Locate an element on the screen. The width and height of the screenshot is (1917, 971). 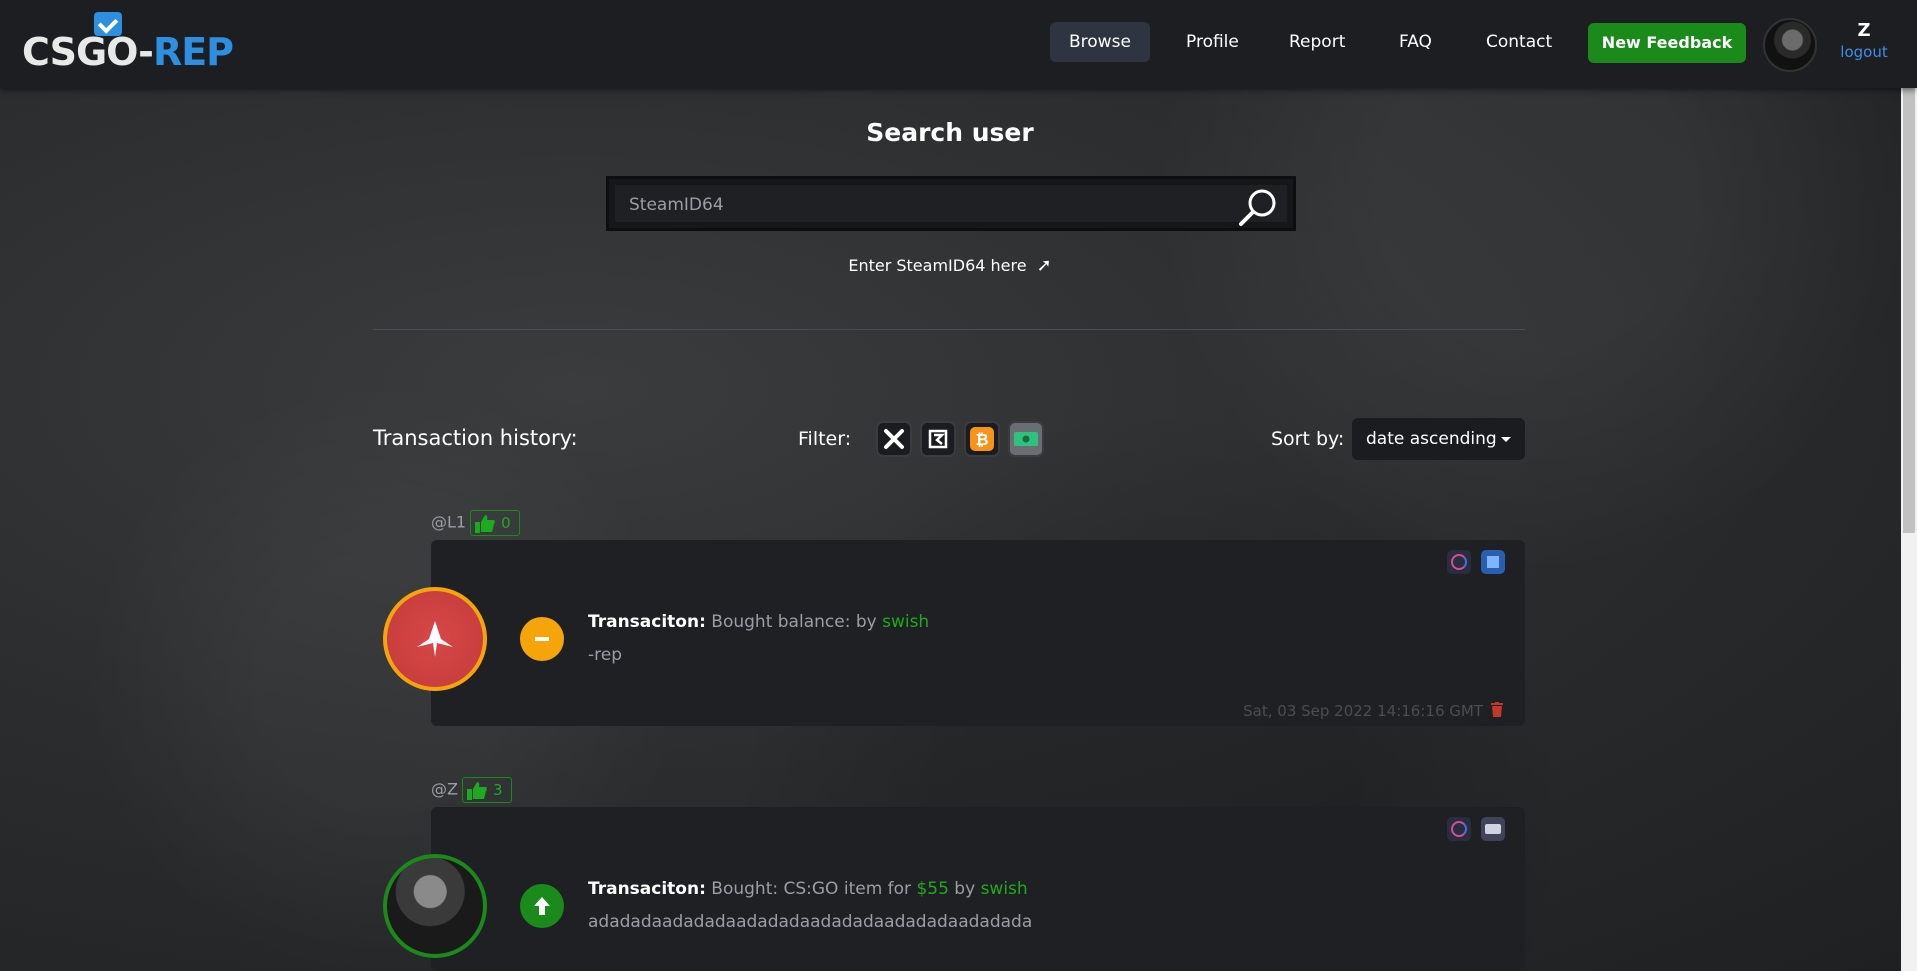
id-card-icon is located at coordinates (1493, 829).